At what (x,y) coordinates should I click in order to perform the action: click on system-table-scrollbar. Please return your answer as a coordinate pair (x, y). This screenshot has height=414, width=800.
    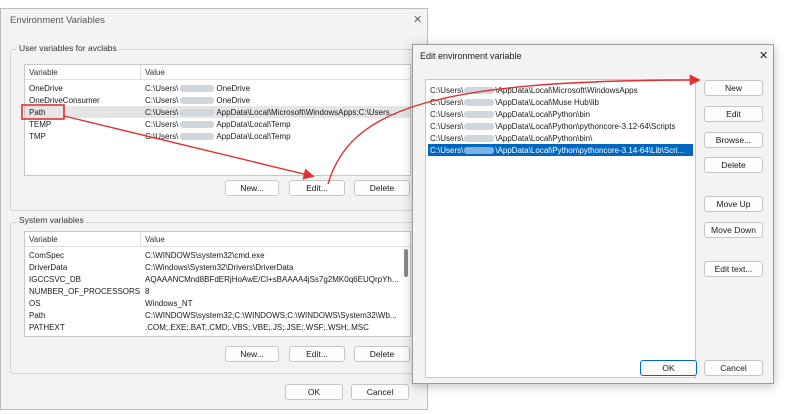
    Looking at the image, I should click on (406, 290).